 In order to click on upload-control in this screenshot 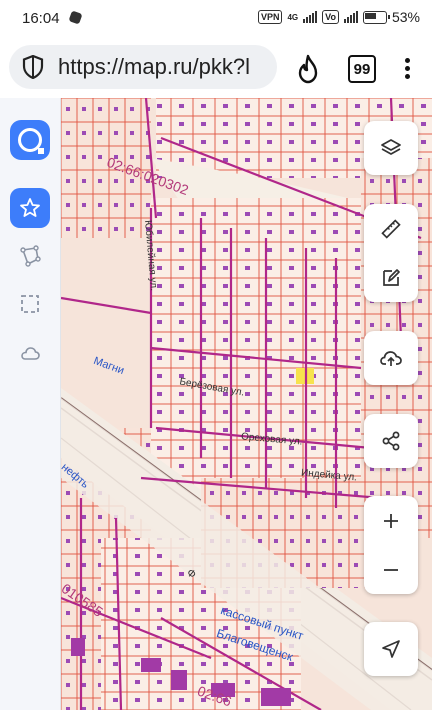, I will do `click(391, 358)`.